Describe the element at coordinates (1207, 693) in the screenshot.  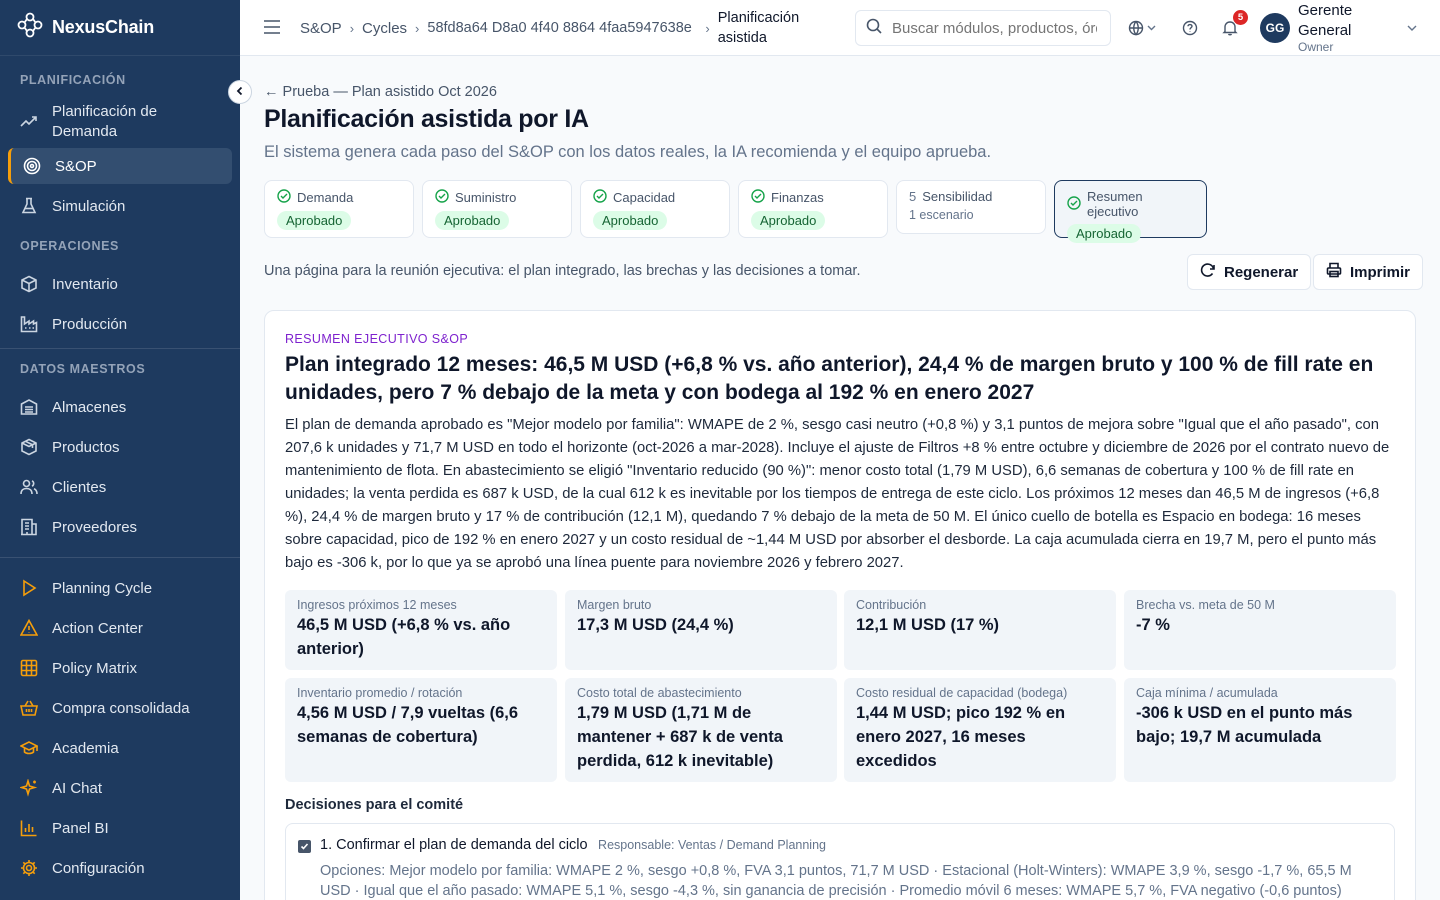
I see `kpi-label: Caja mínima / acumulada` at that location.